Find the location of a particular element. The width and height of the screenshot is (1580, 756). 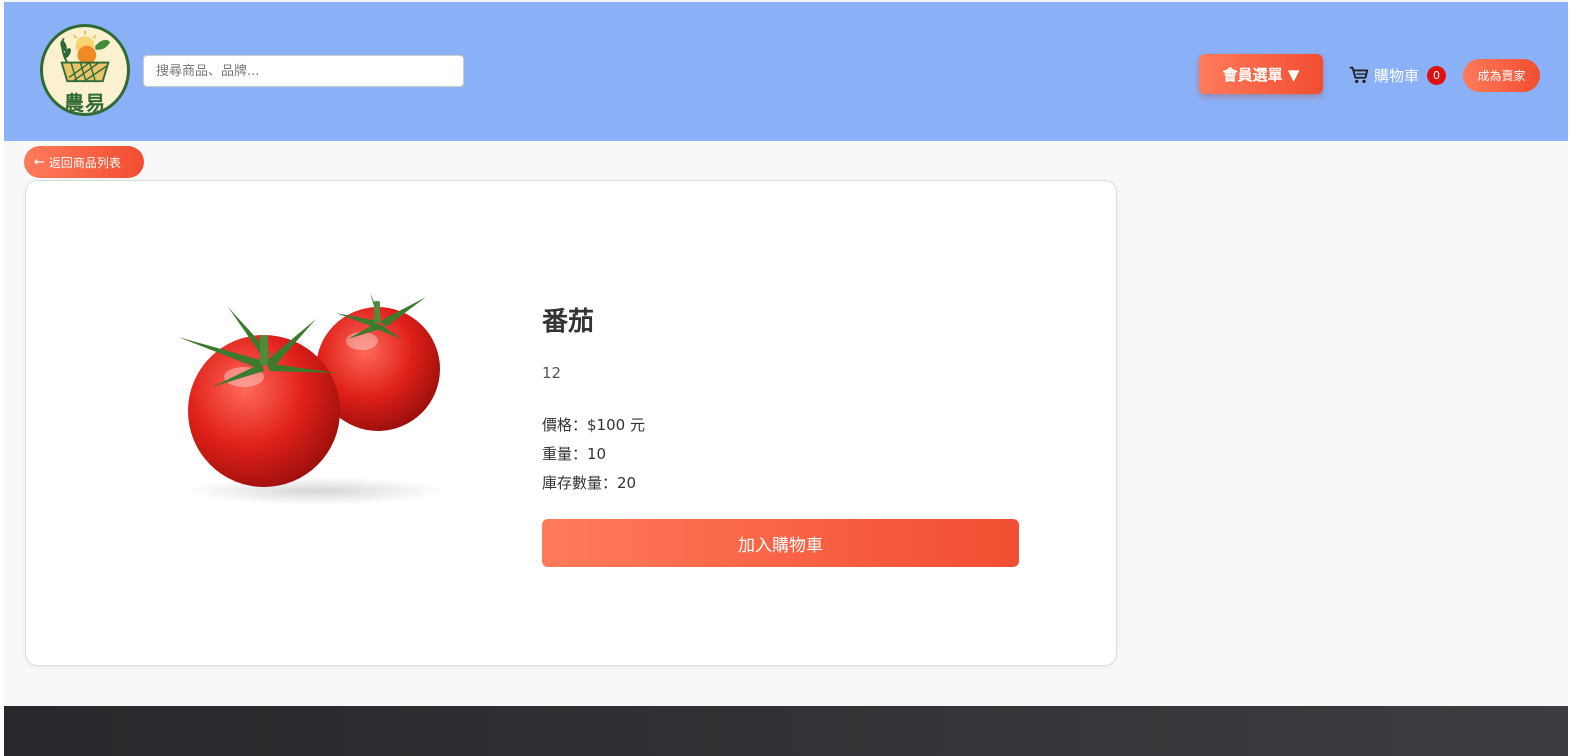

product-description: 12 is located at coordinates (552, 373).